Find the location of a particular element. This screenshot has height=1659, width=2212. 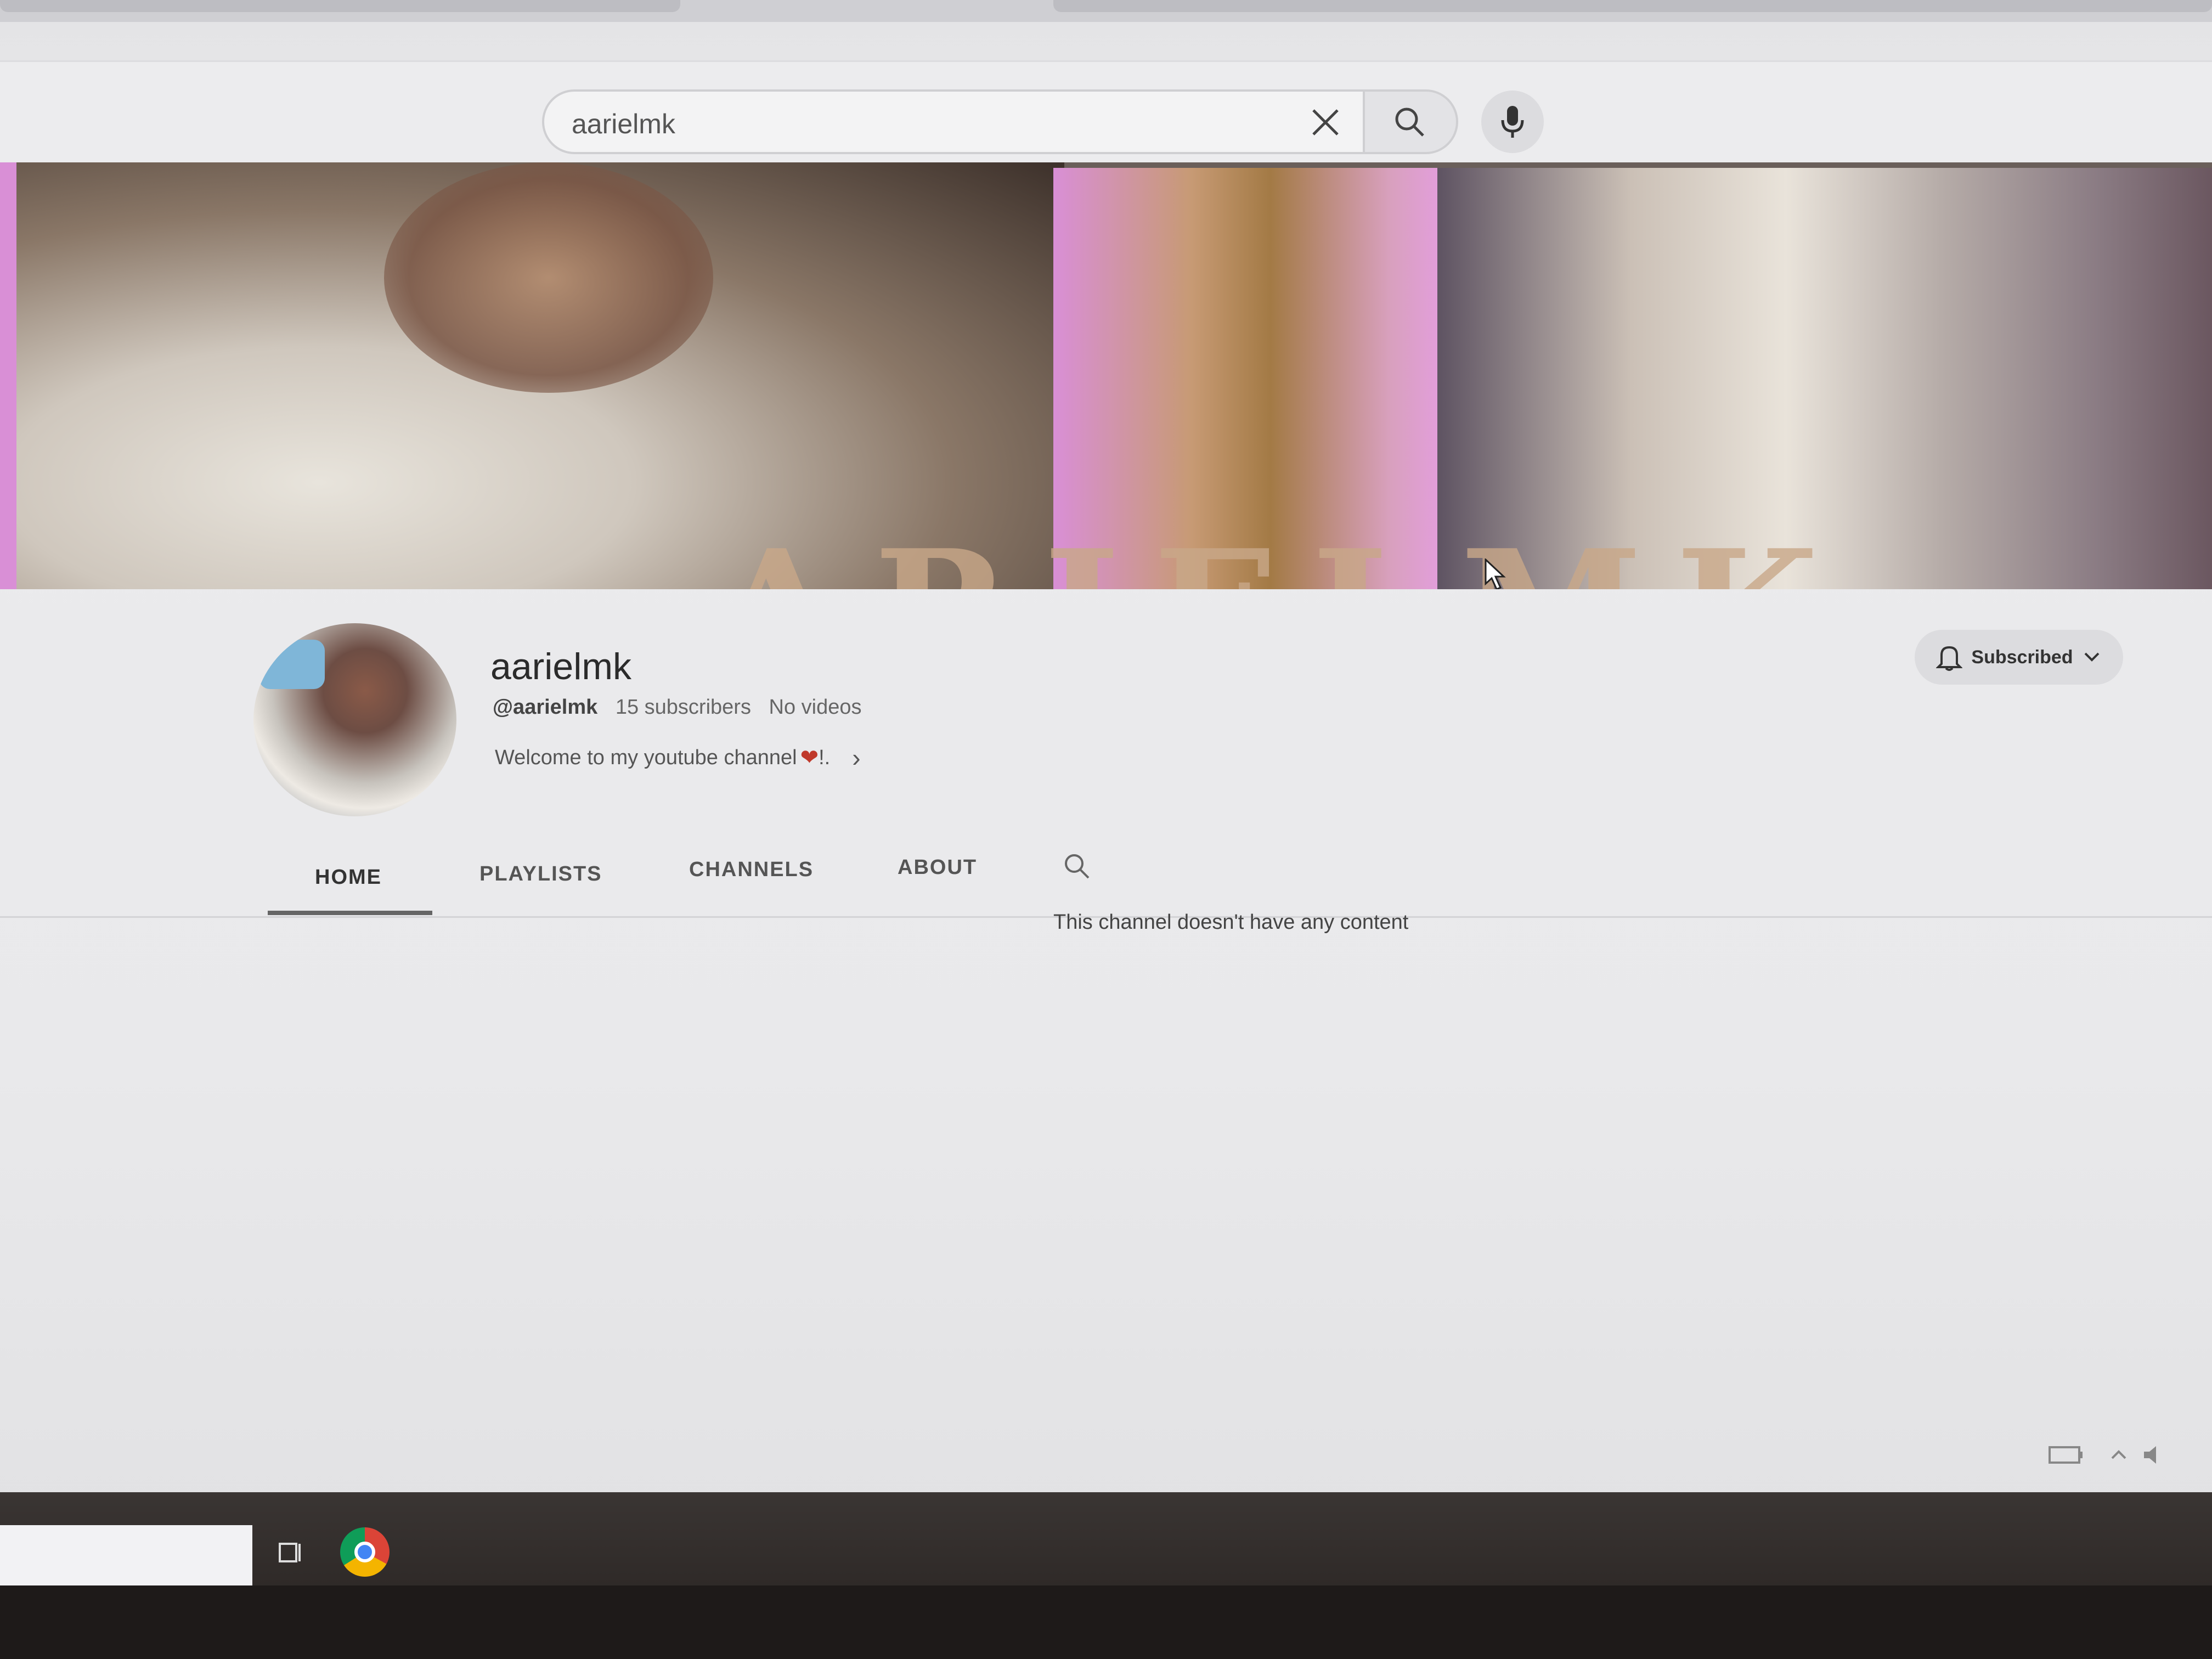

task-view-icon is located at coordinates (290, 1552).